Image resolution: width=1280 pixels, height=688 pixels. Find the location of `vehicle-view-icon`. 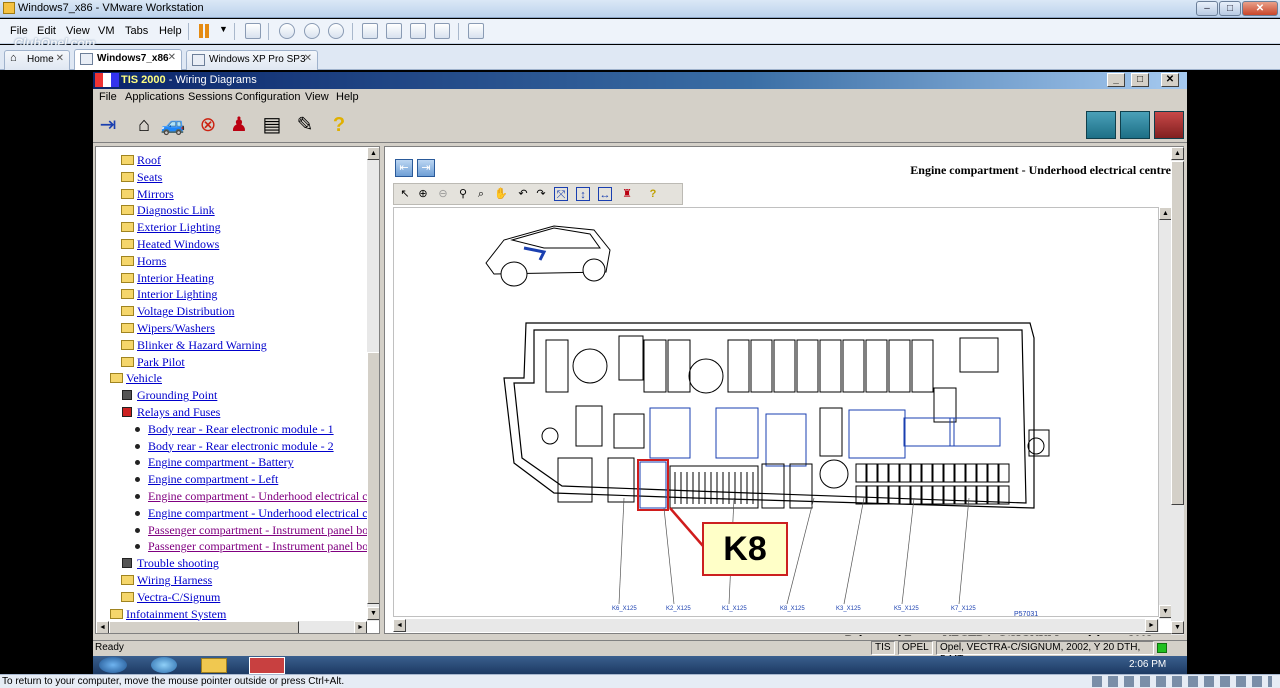

vehicle-view-icon is located at coordinates (1135, 125).